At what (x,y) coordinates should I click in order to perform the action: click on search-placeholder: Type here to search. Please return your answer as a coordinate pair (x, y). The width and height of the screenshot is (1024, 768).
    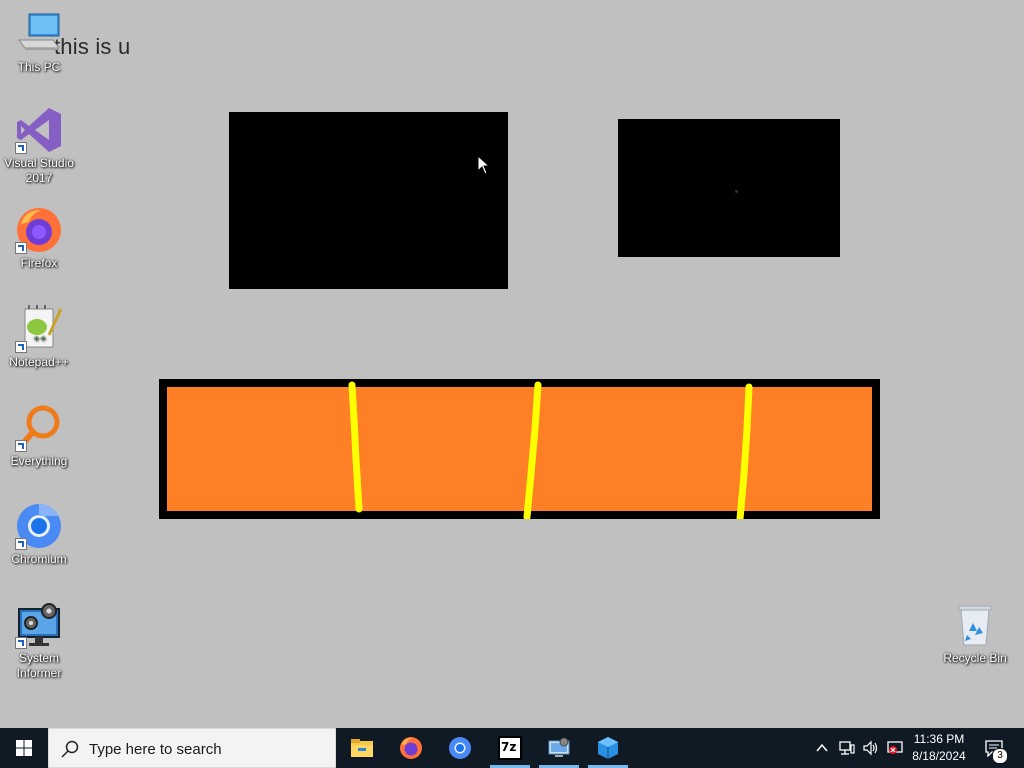
    Looking at the image, I should click on (155, 749).